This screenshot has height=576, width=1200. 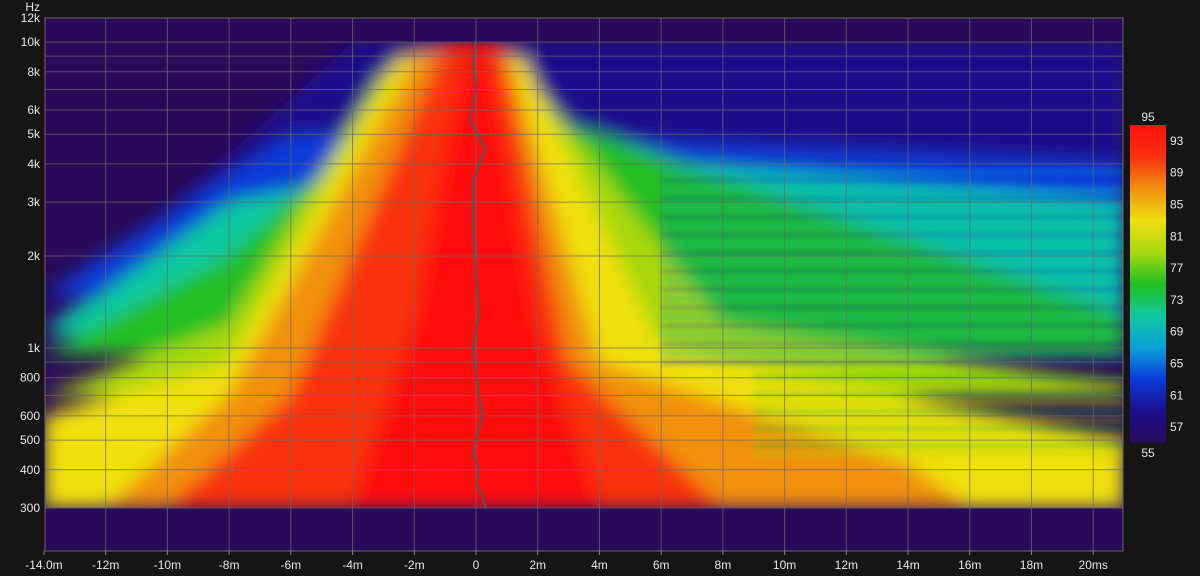 What do you see at coordinates (414, 565) in the screenshot?
I see `x-tick-label: -2m` at bounding box center [414, 565].